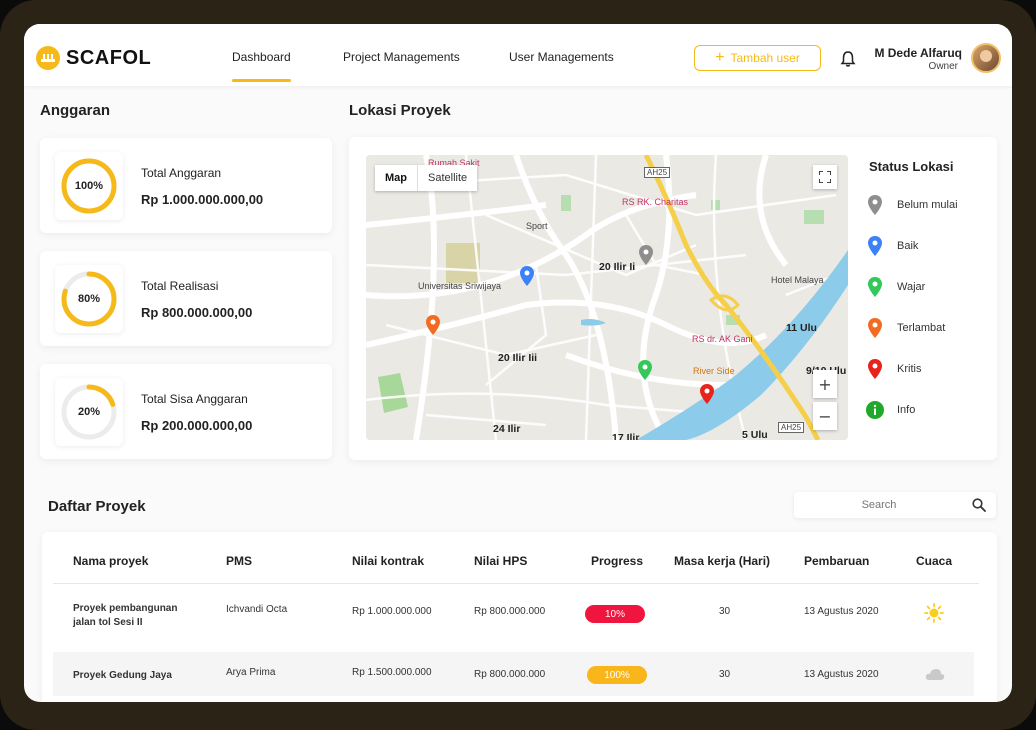  Describe the element at coordinates (943, 66) in the screenshot. I see `user-role: Owner` at that location.